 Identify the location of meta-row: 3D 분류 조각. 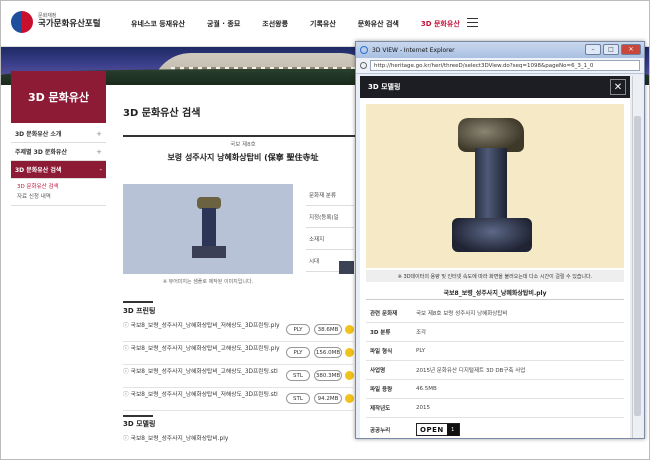
(495, 332).